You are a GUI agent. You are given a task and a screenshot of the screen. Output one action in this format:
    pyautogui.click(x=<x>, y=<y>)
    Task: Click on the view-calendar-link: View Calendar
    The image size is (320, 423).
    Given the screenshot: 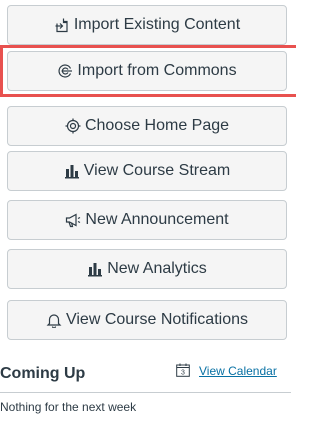 What is the action you would take?
    pyautogui.click(x=238, y=371)
    